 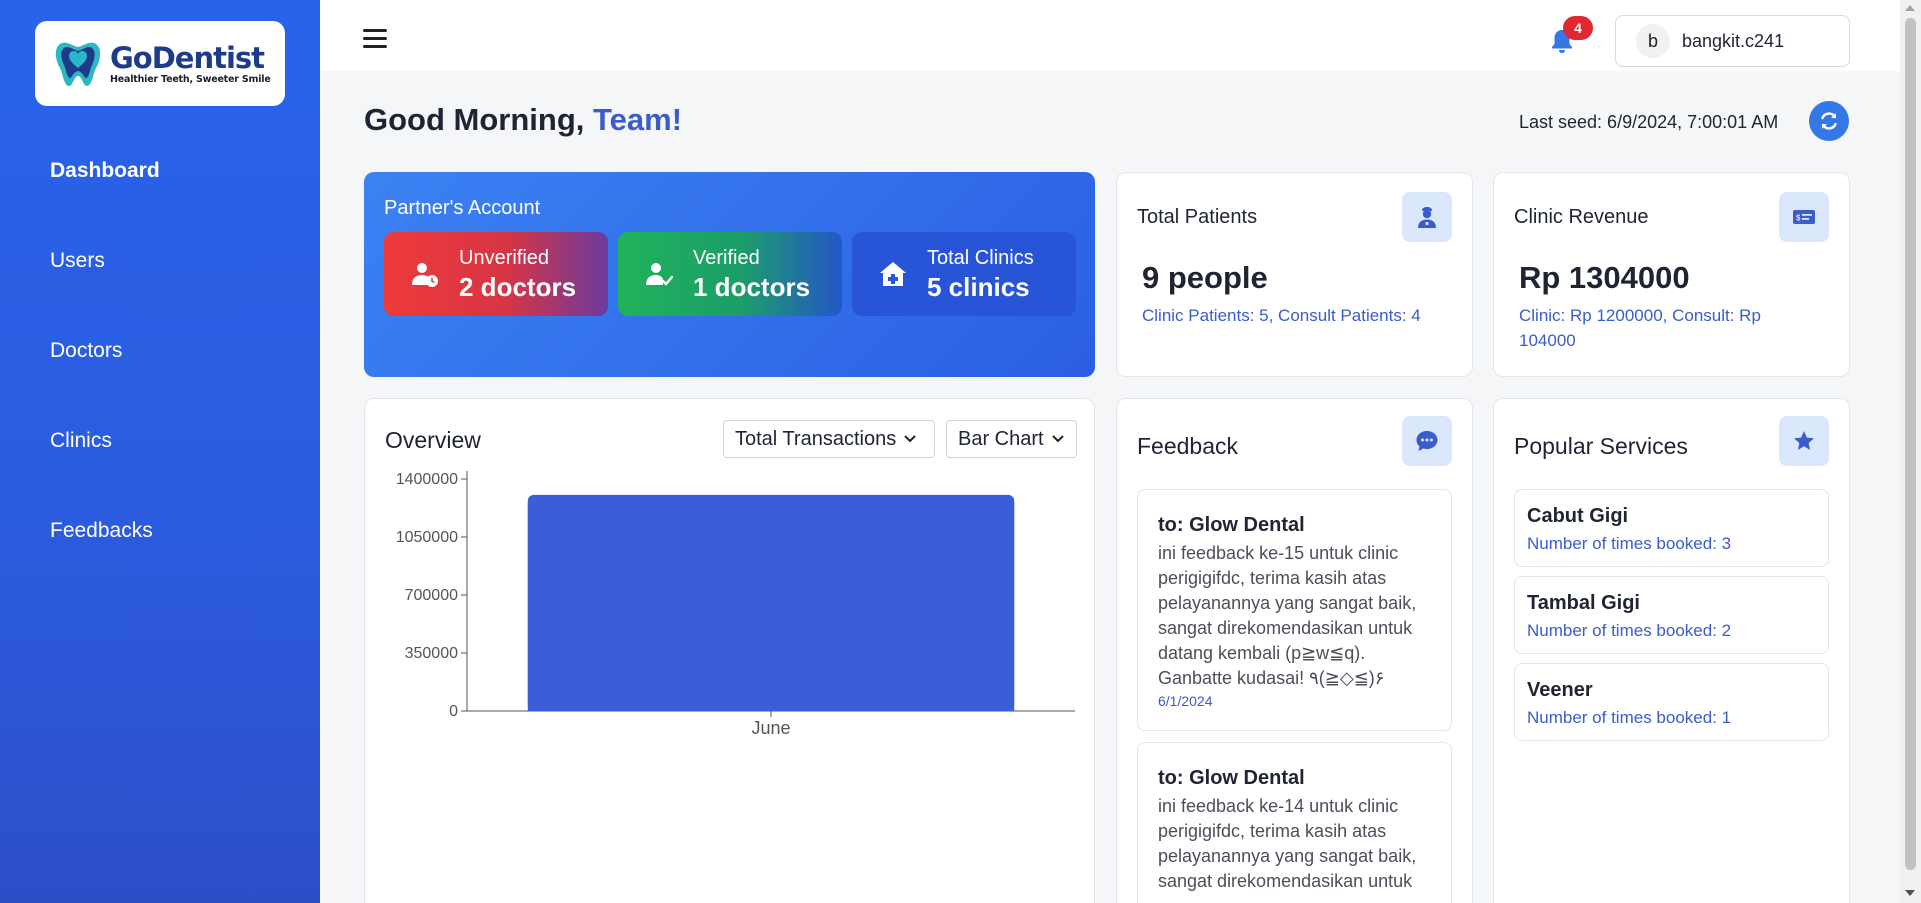 What do you see at coordinates (453, 711) in the screenshot?
I see `y-tick-label: 0` at bounding box center [453, 711].